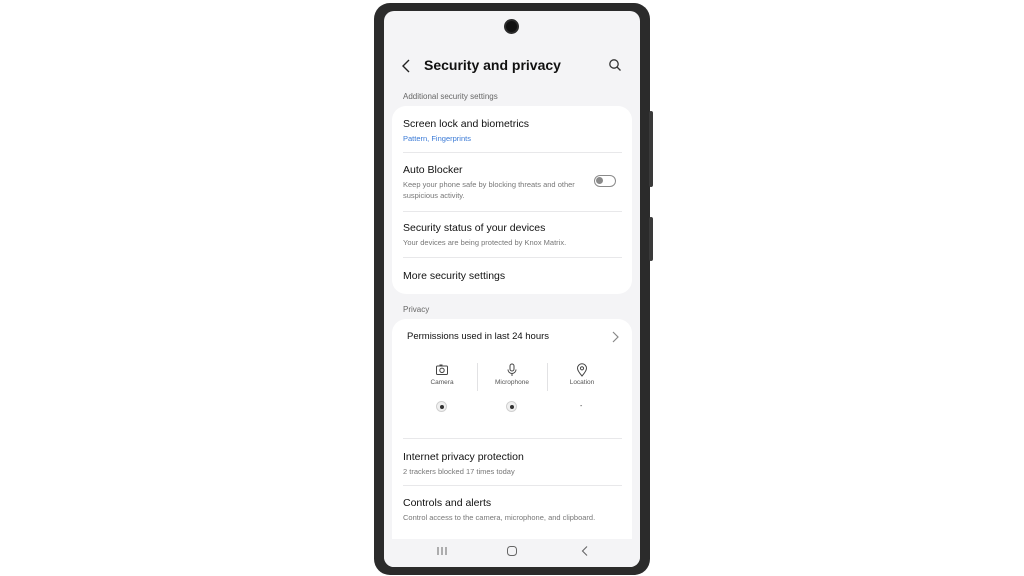 The image size is (1024, 576). What do you see at coordinates (441, 406) in the screenshot?
I see `camera-usage-indicator` at bounding box center [441, 406].